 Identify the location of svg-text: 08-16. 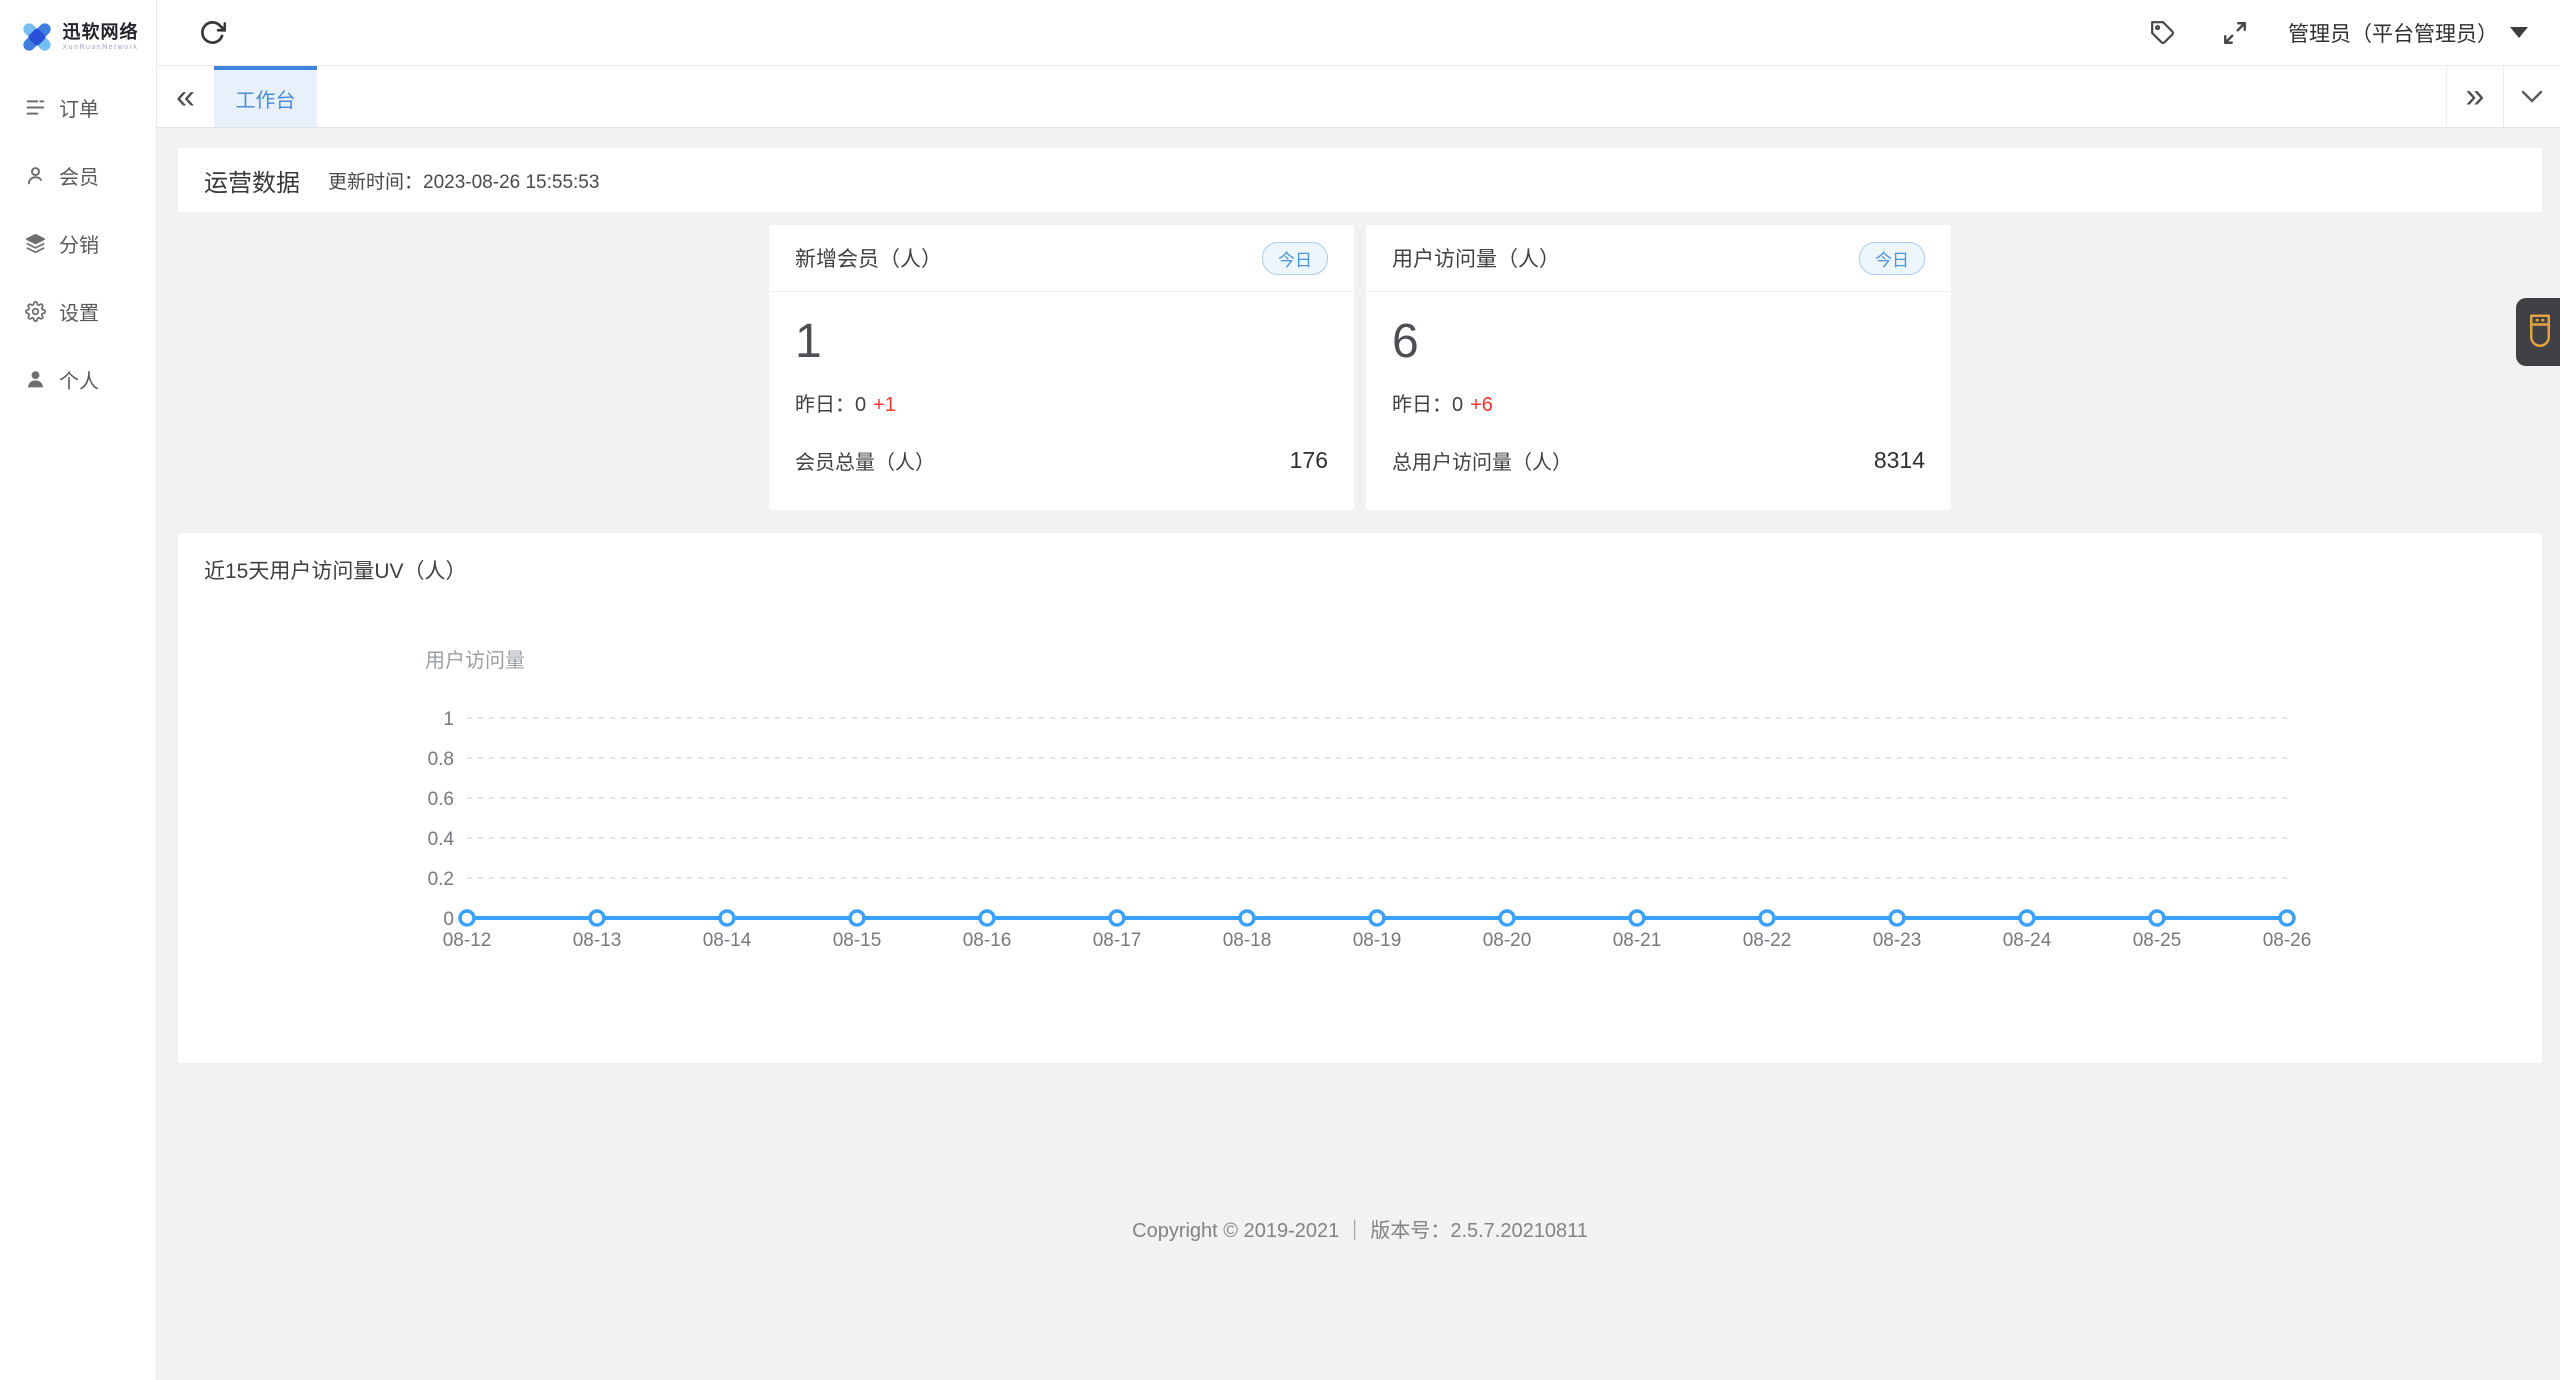
(987, 940).